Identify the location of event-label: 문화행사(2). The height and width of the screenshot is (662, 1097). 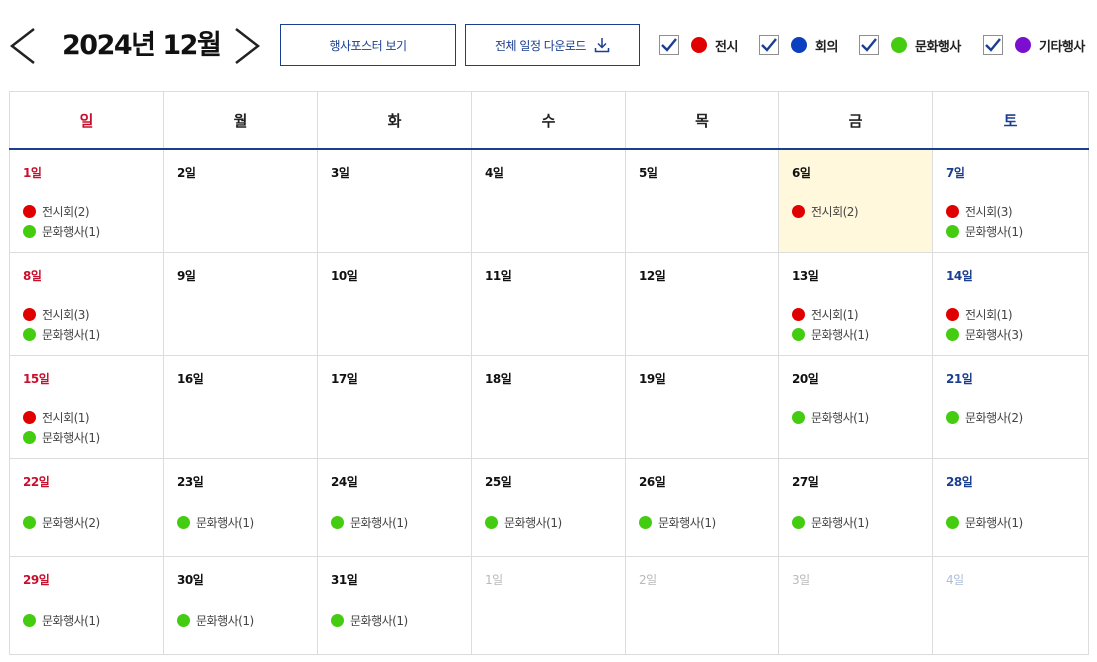
(994, 417).